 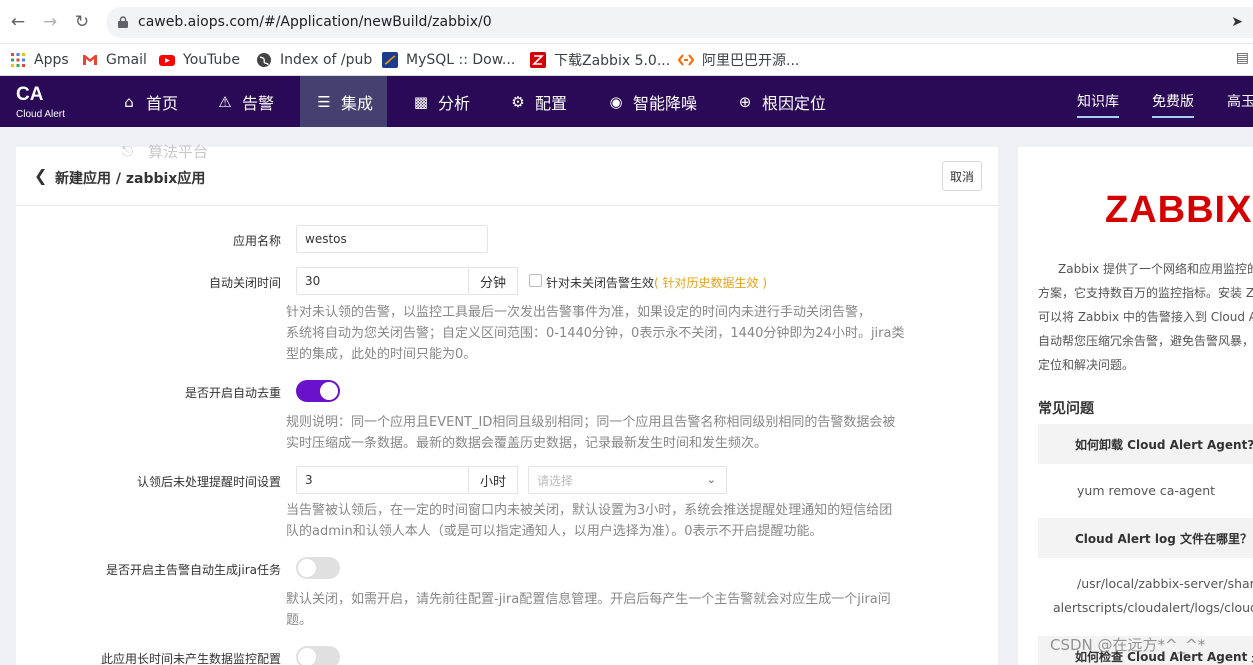 What do you see at coordinates (535, 280) in the screenshot?
I see `unclosed-alert-checkbox` at bounding box center [535, 280].